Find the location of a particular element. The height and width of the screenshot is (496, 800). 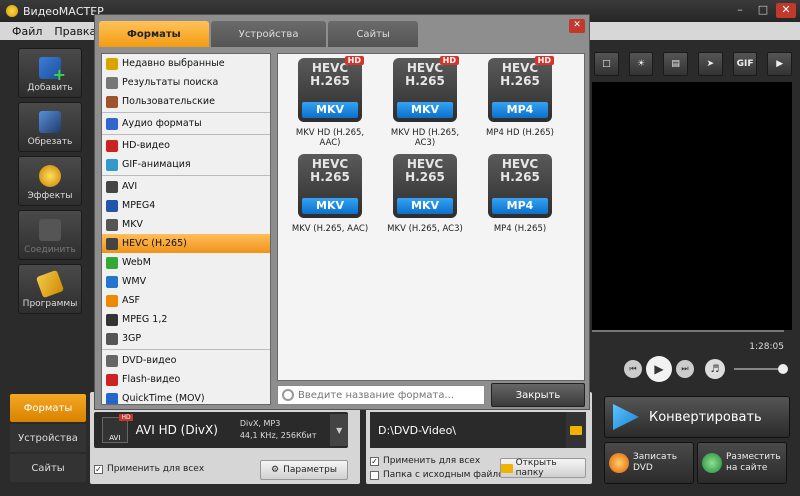

maximize-icon: □ is located at coordinates (763, 10).